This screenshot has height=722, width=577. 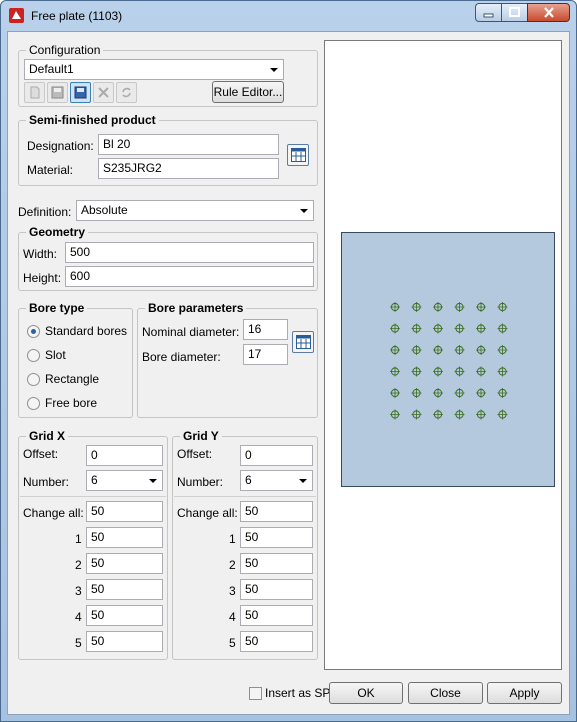 What do you see at coordinates (276, 455) in the screenshot?
I see `grid-y-offset-field: 0` at bounding box center [276, 455].